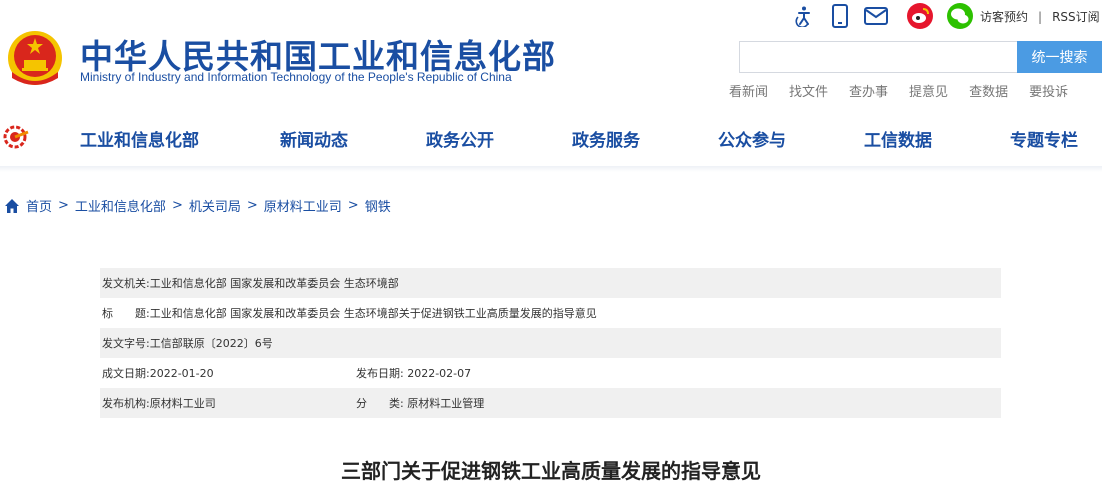 Image resolution: width=1102 pixels, height=491 pixels. Describe the element at coordinates (182, 403) in the screenshot. I see `meta-agency-value: 原材料工业司` at that location.